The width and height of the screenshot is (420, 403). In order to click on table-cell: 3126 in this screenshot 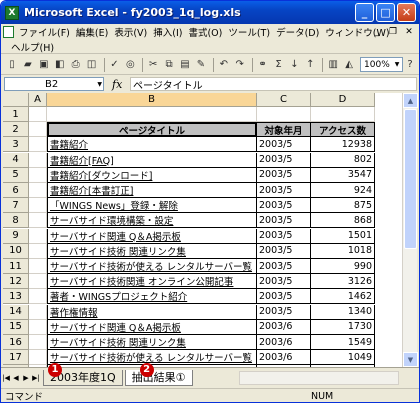, I will do `click(343, 282)`.